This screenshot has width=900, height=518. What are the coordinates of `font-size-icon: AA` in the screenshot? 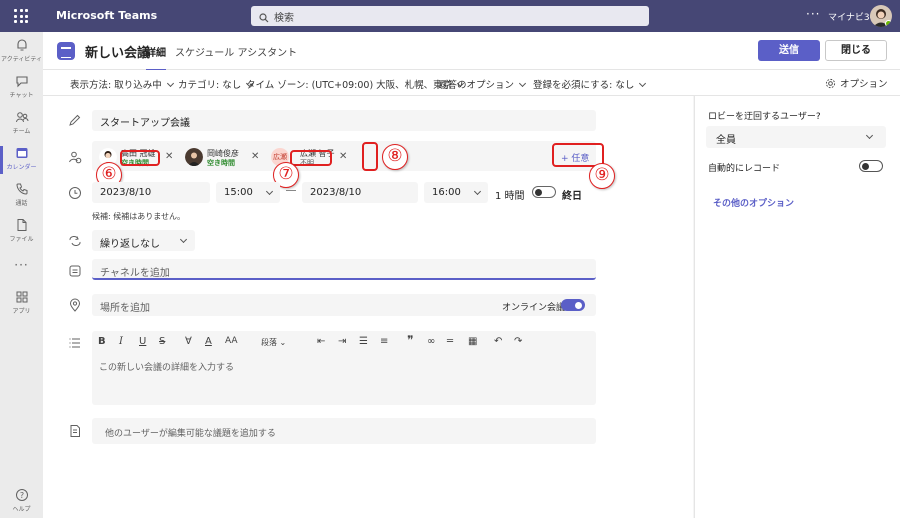 It's located at (231, 341).